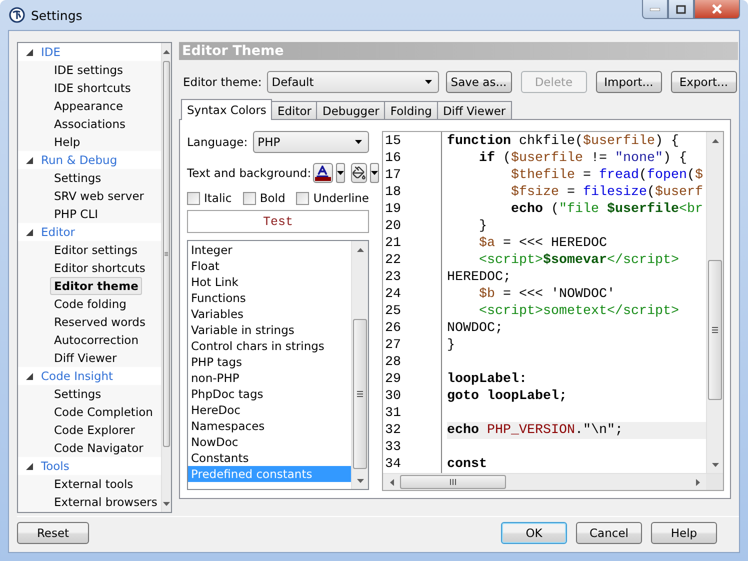  Describe the element at coordinates (411, 110) in the screenshot. I see `tab: Folding` at that location.